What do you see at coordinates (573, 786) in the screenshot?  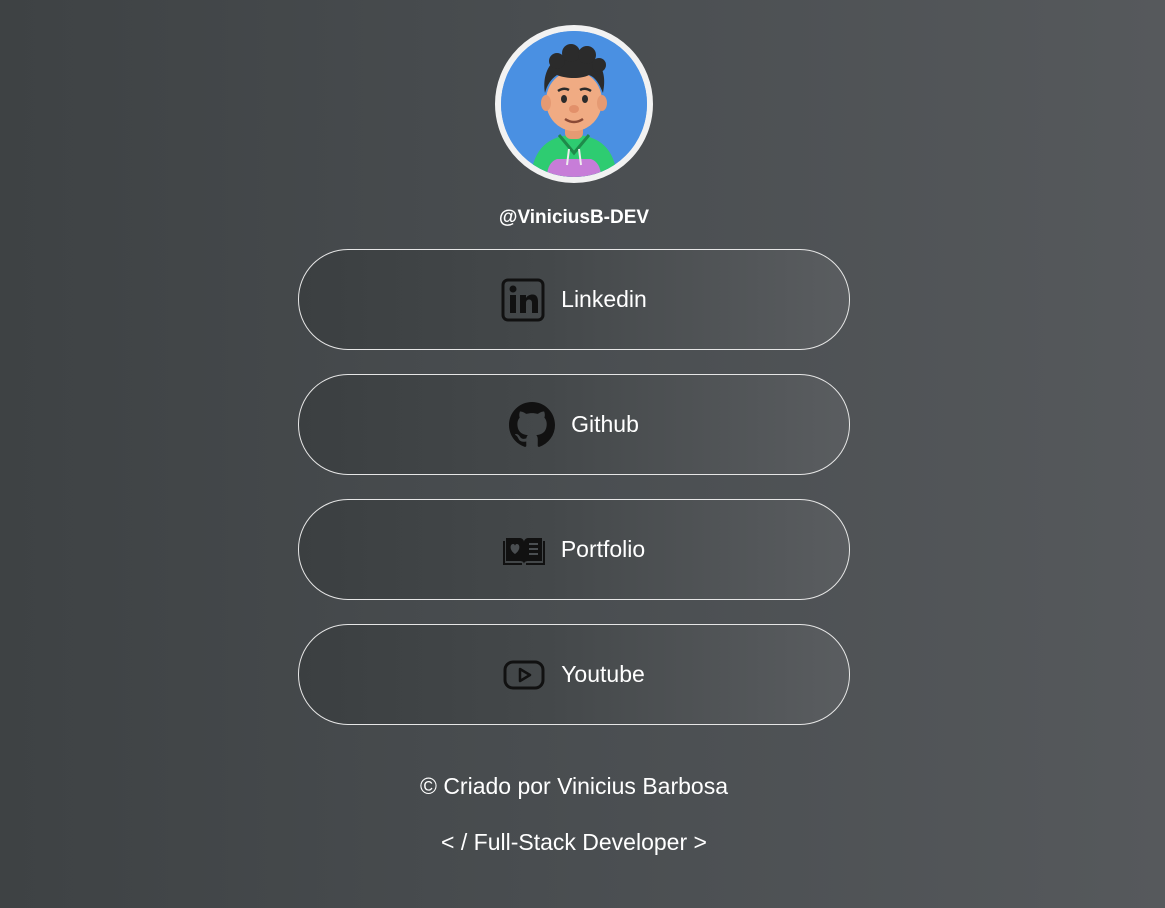 I see `footer-credit: © Criado por Vinicius Barbosa` at bounding box center [573, 786].